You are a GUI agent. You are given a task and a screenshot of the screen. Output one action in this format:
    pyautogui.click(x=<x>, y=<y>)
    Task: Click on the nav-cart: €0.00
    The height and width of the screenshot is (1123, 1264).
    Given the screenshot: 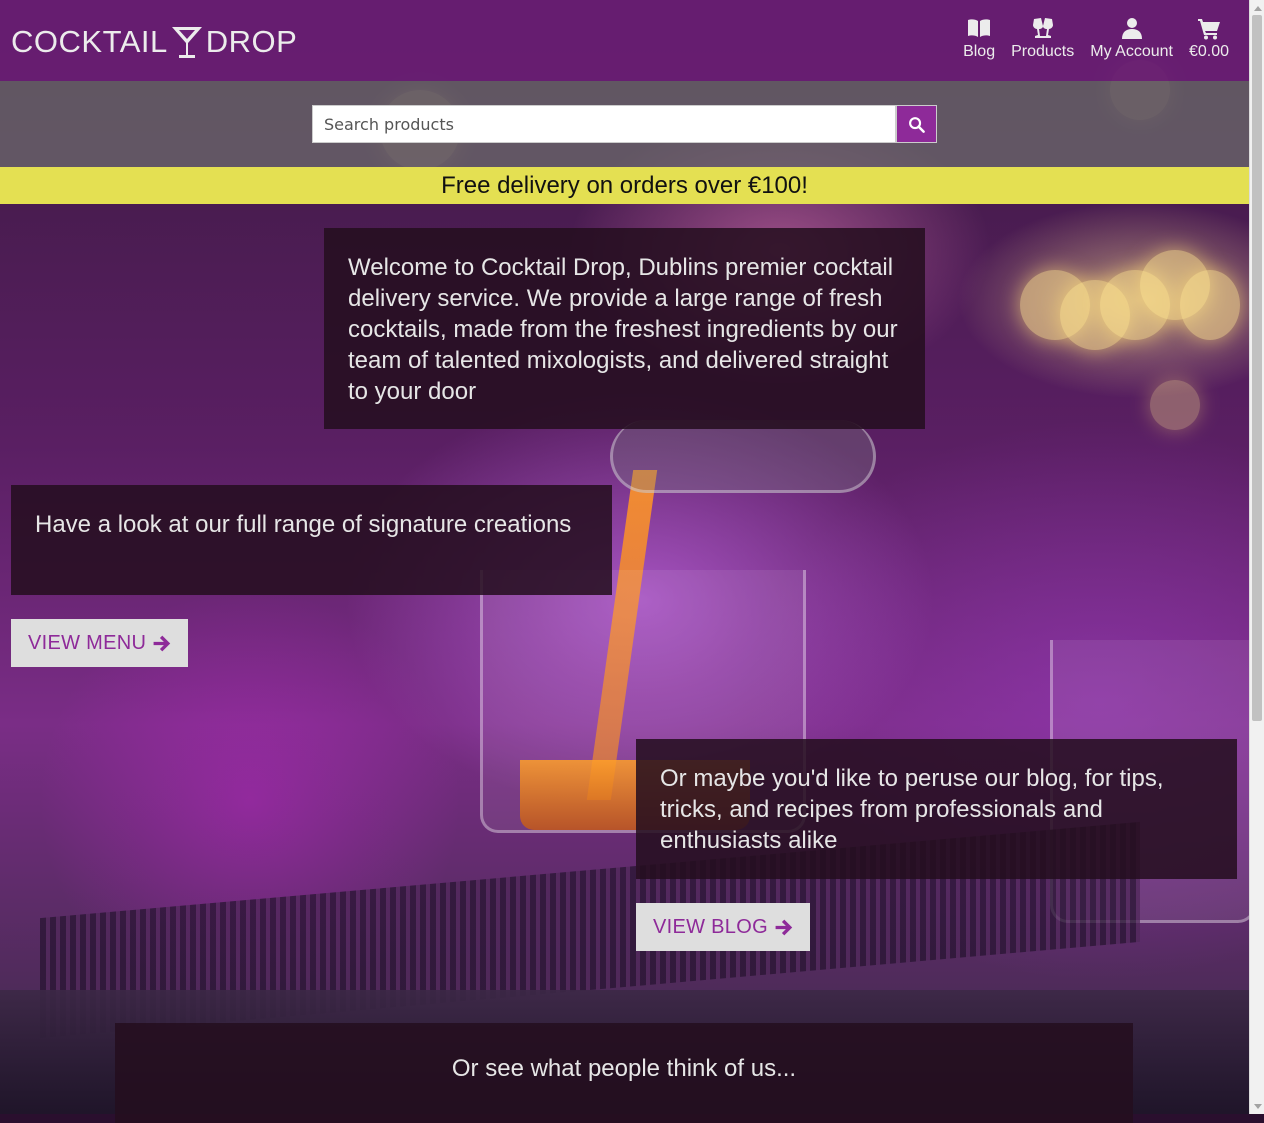 What is the action you would take?
    pyautogui.click(x=1209, y=38)
    